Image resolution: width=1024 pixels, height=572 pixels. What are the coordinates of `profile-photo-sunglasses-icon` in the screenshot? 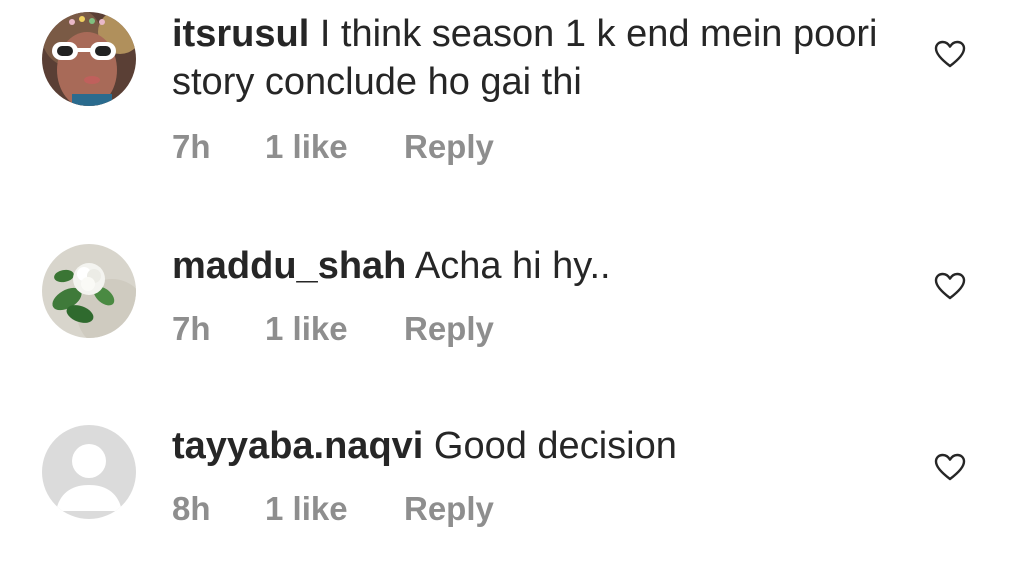 It's located at (89, 59).